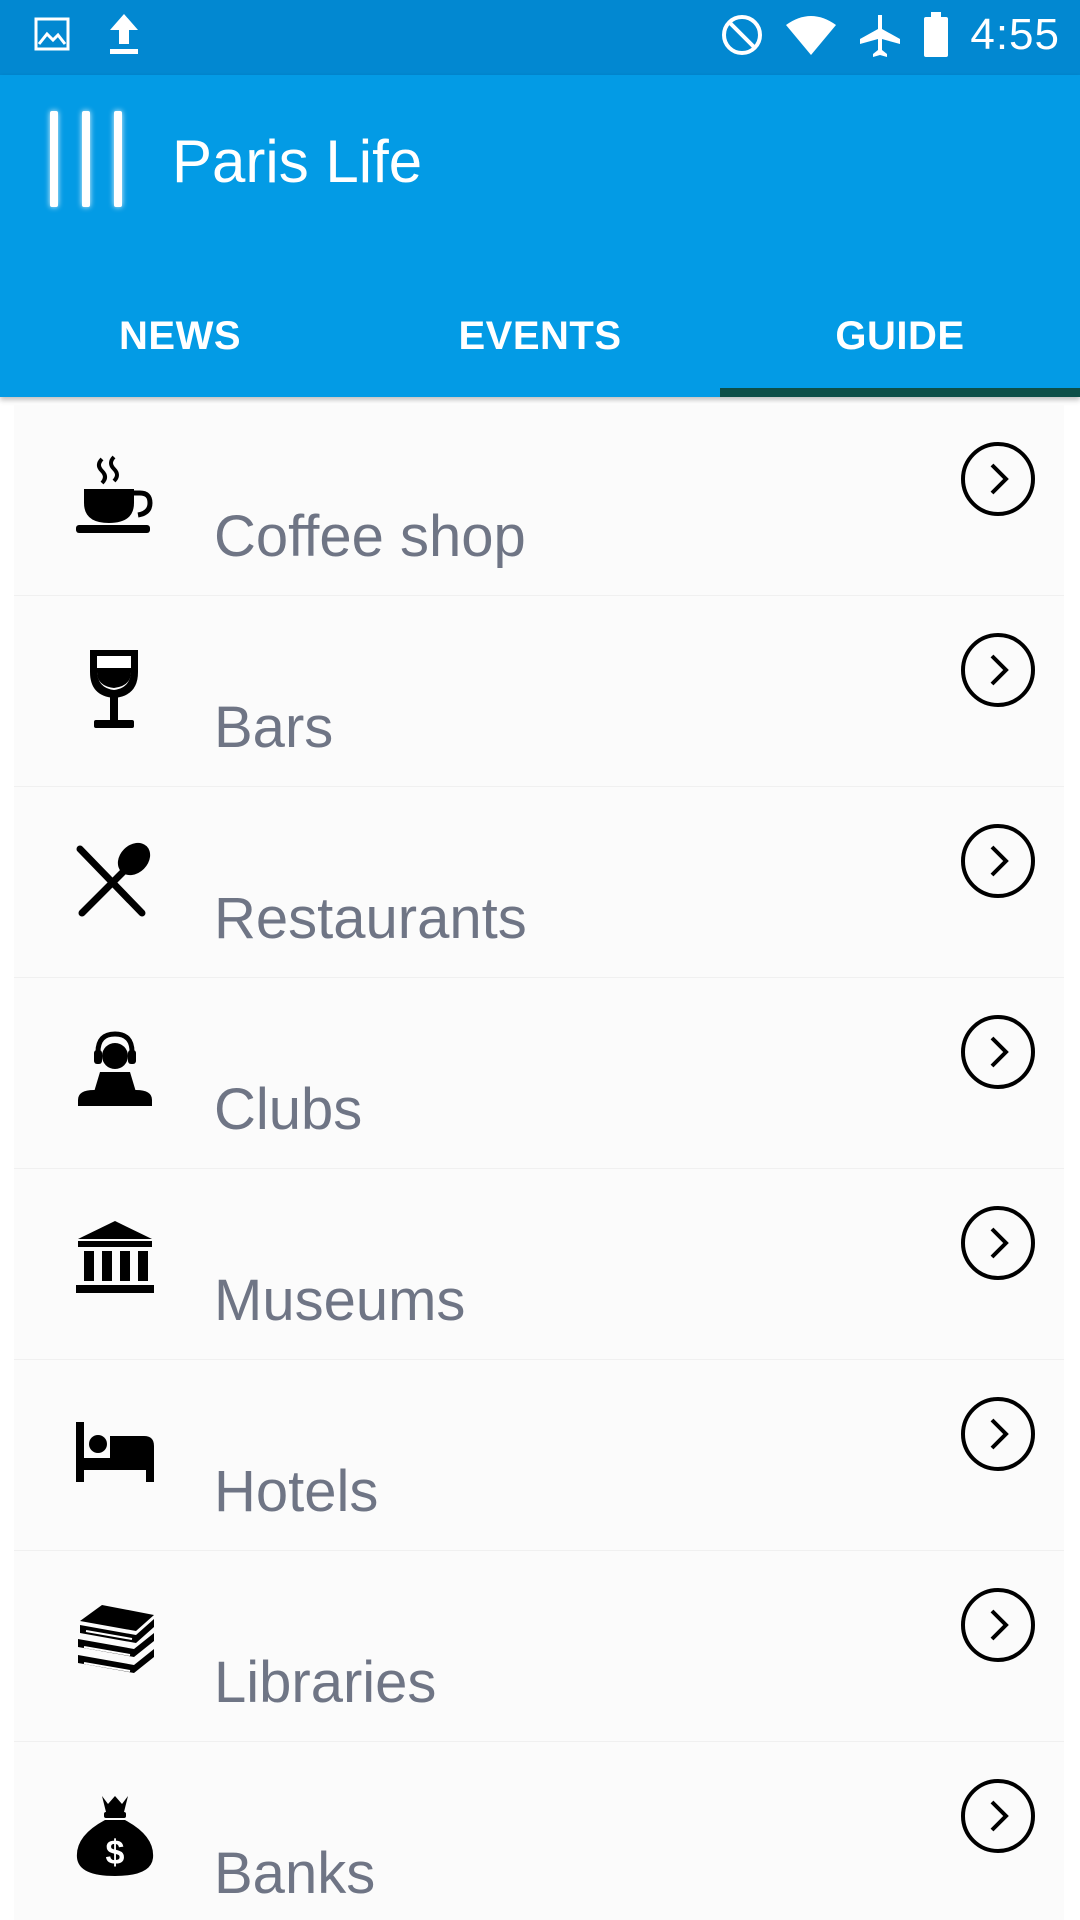 The height and width of the screenshot is (1920, 1080). What do you see at coordinates (115, 1644) in the screenshot?
I see `books-icon` at bounding box center [115, 1644].